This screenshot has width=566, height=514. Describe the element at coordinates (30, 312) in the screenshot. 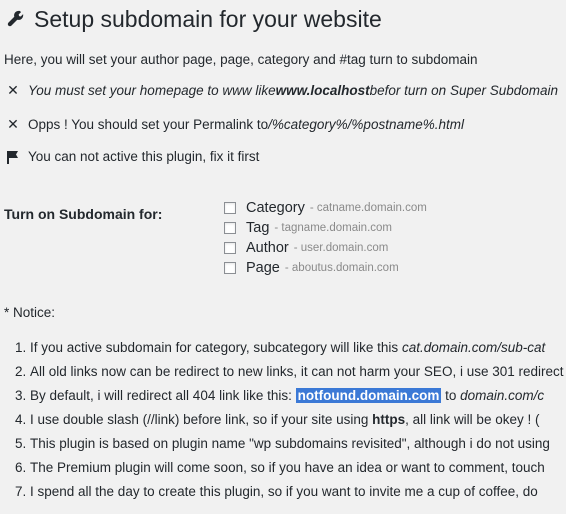

I see `notice-heading: * Notice:` at that location.